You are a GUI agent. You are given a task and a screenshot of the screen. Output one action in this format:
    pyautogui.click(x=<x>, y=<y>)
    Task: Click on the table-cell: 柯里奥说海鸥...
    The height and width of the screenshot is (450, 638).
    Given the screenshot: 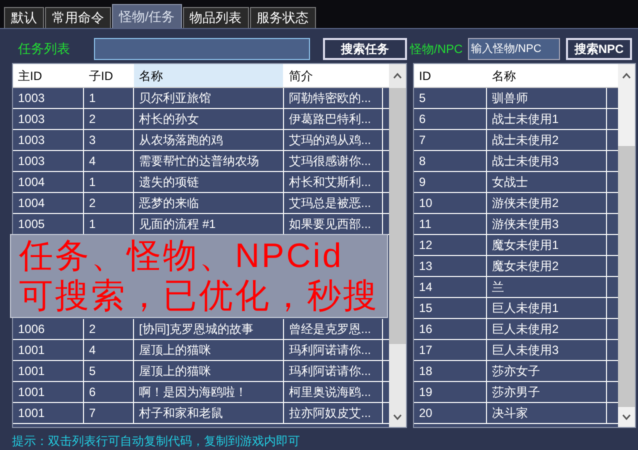 What is the action you would take?
    pyautogui.click(x=333, y=392)
    